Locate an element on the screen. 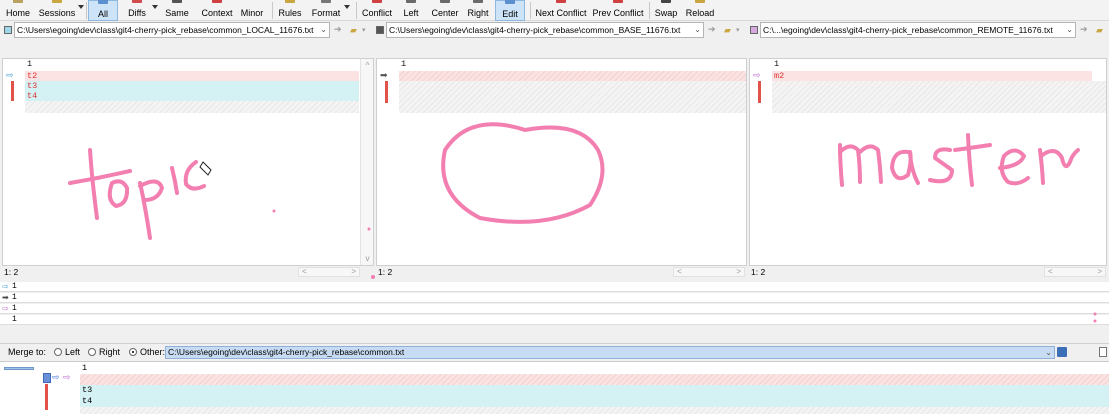  next-conflict-button: Next Conflict is located at coordinates (561, 10).